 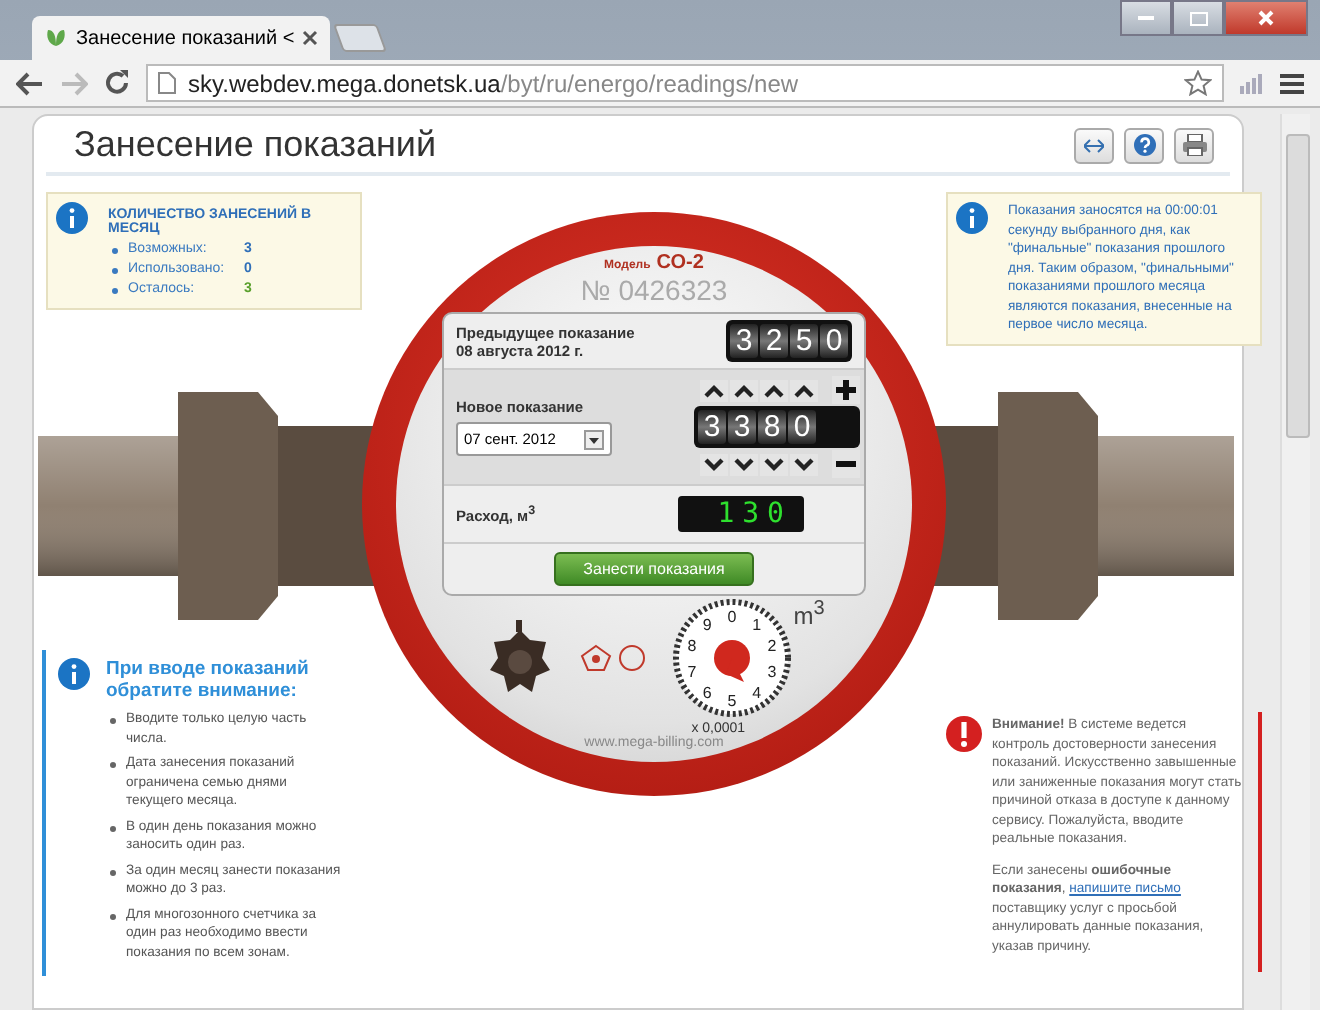 I want to click on close-window-button, so click(x=1266, y=18).